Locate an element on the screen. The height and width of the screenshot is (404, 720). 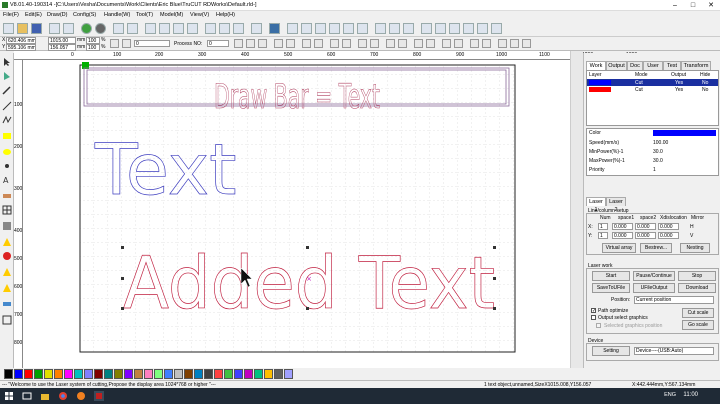
task-view-icon is located at coordinates (27, 396).